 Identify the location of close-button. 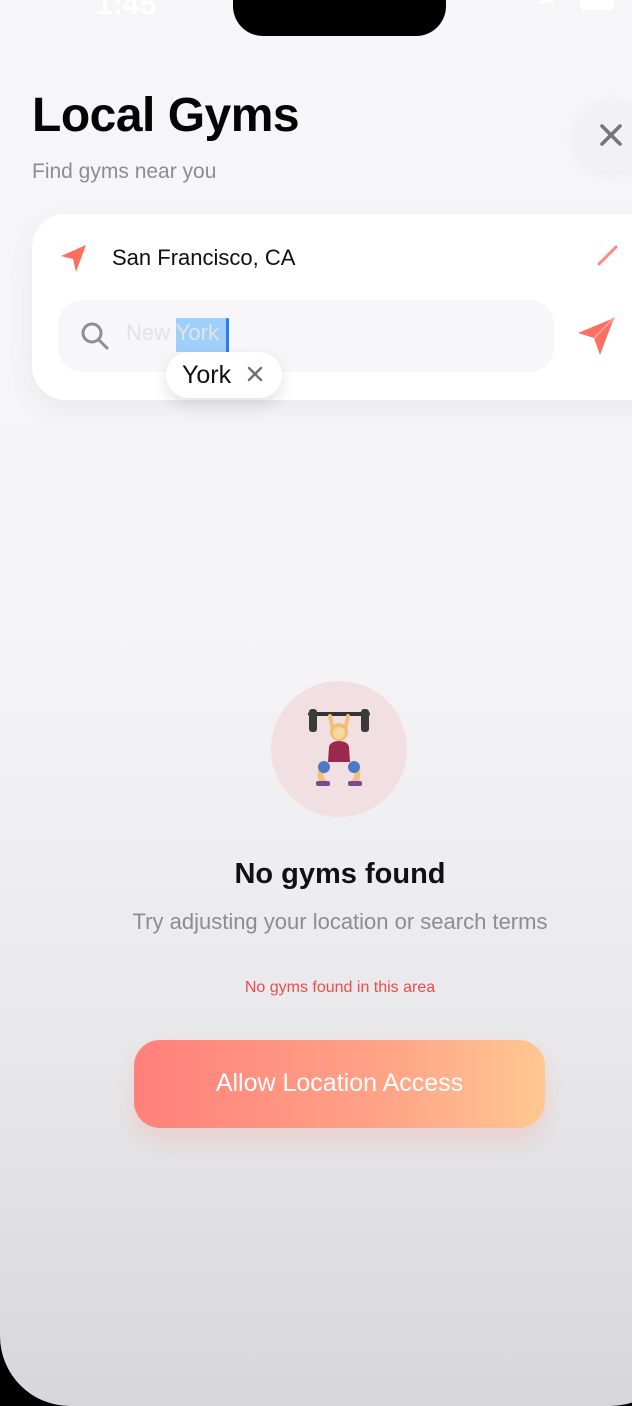
(603, 135).